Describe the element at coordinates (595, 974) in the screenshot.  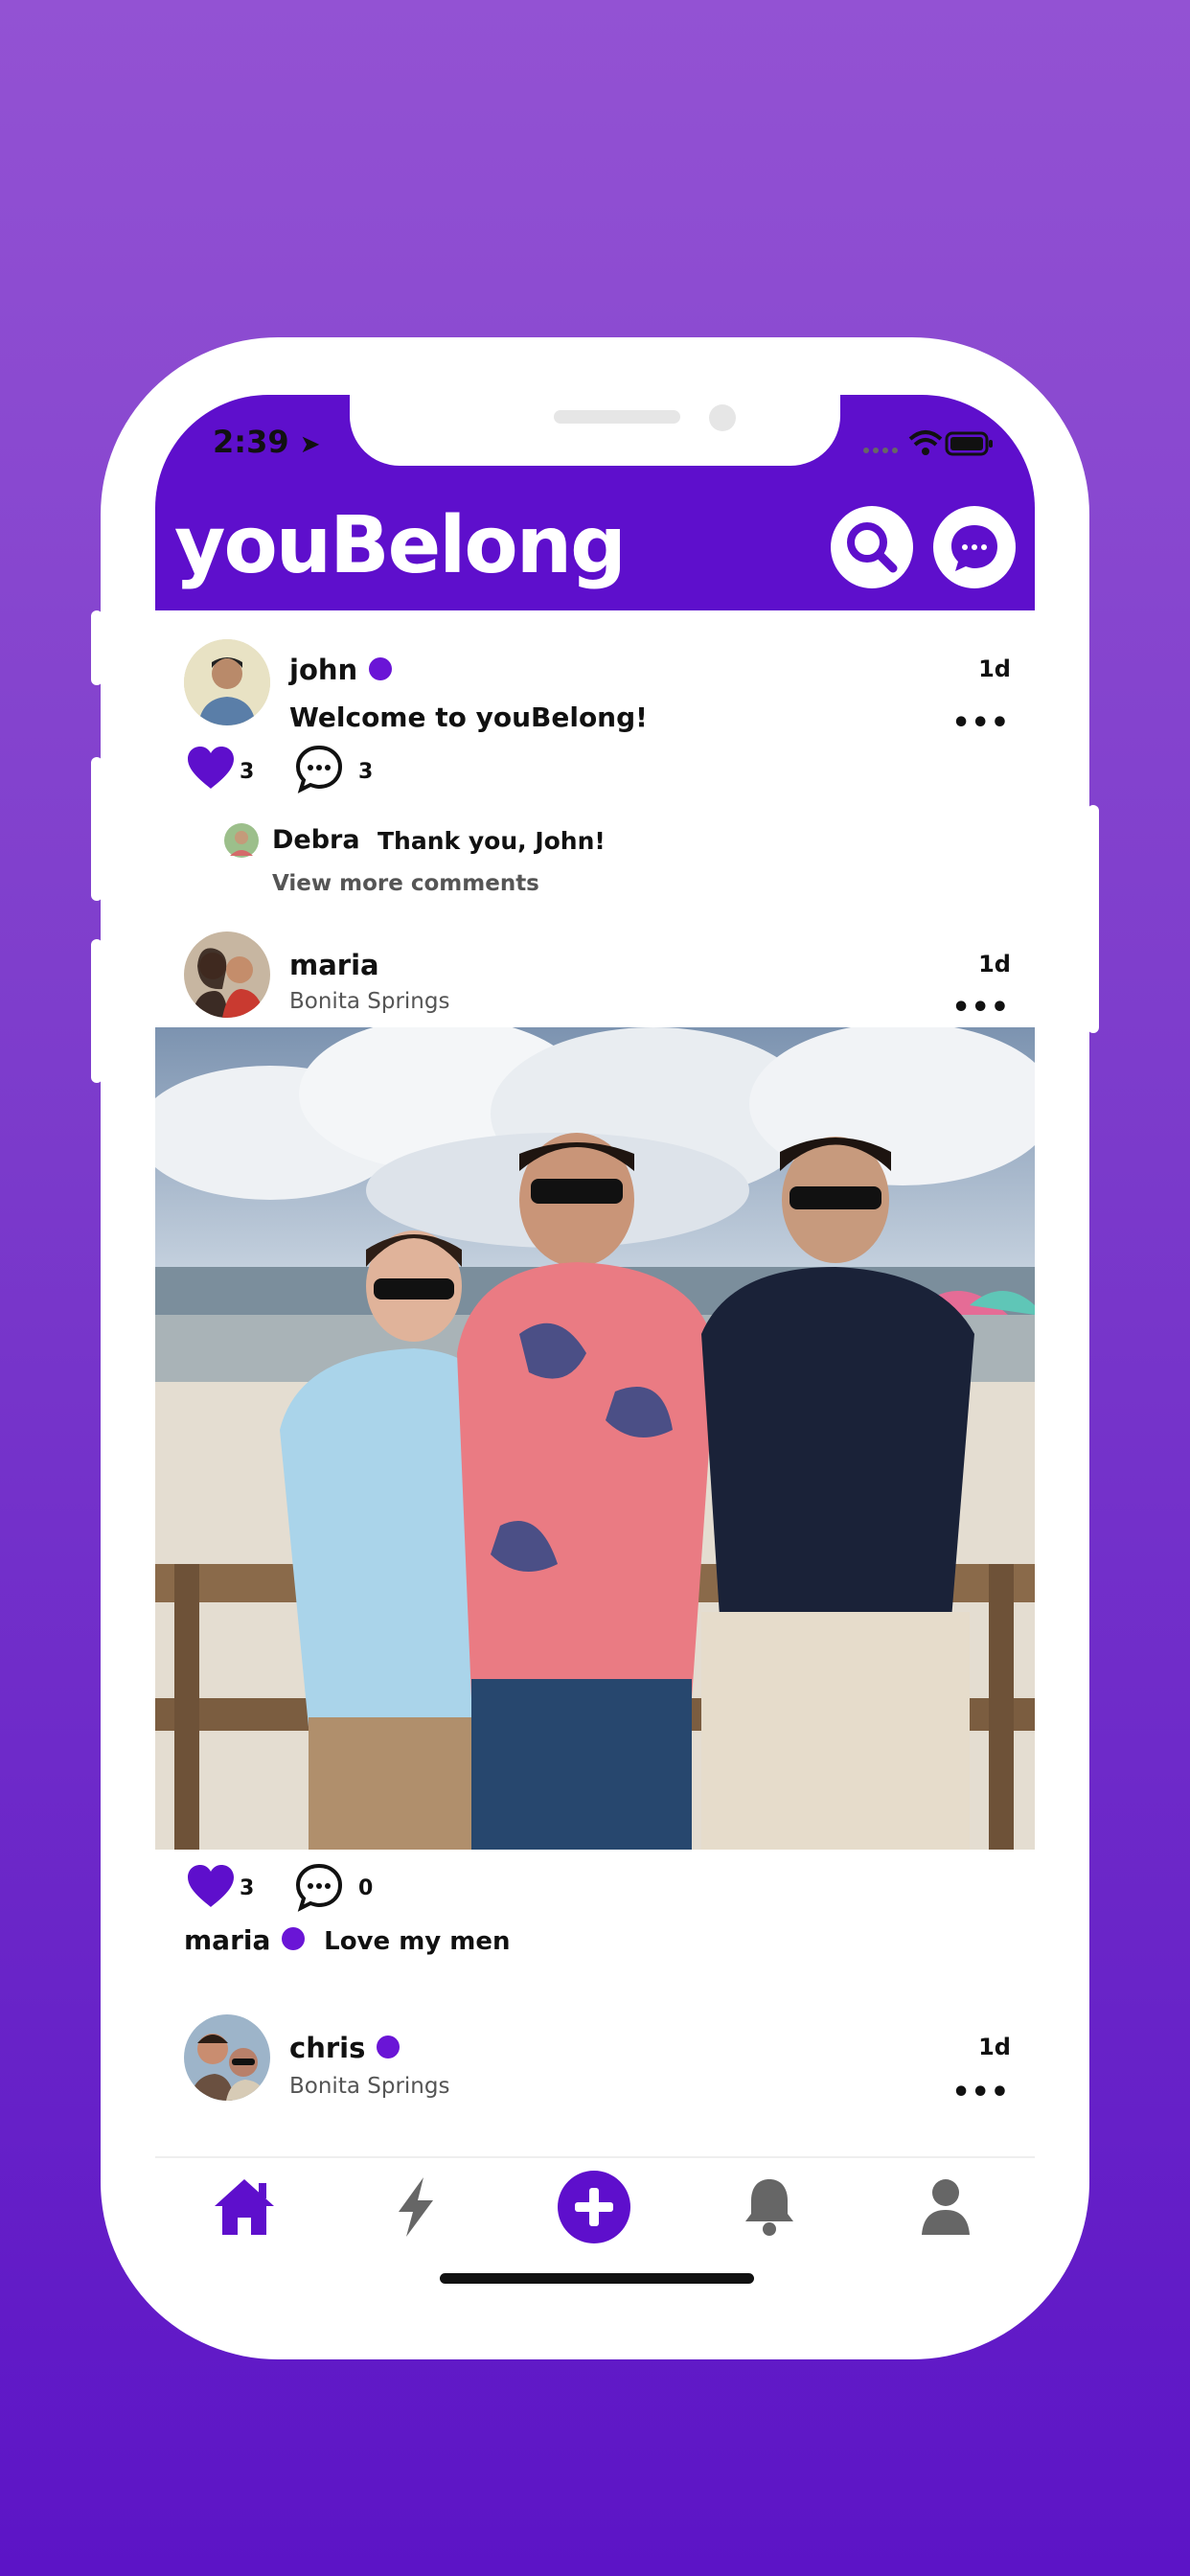
I see `post-maria-header: maria Bonita Springs 1d •••` at that location.